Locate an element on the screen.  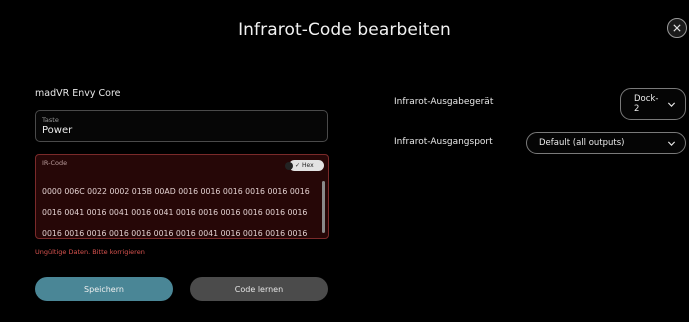
error-message: Ungültige Daten. Bitte korrigieren is located at coordinates (90, 252).